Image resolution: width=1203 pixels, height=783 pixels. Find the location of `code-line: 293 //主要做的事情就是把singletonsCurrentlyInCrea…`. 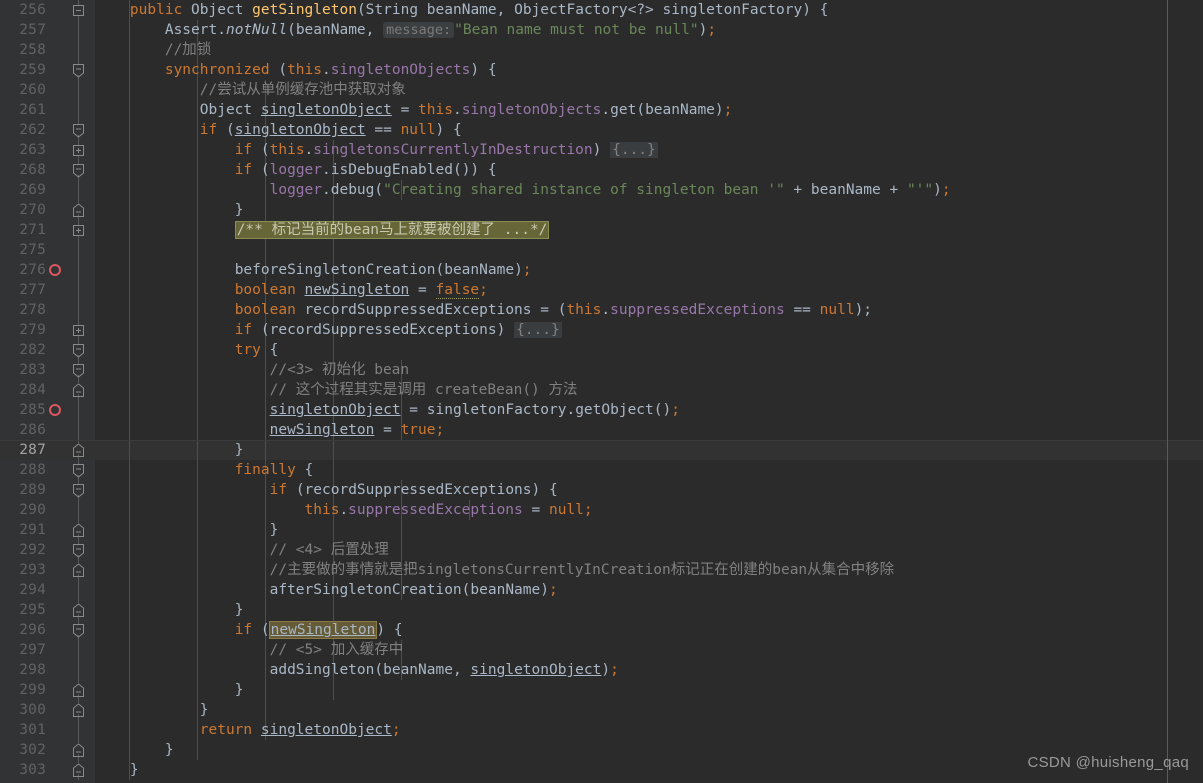

code-line: 293 //主要做的事情就是把singletonsCurrentlyInCrea… is located at coordinates (601, 570).